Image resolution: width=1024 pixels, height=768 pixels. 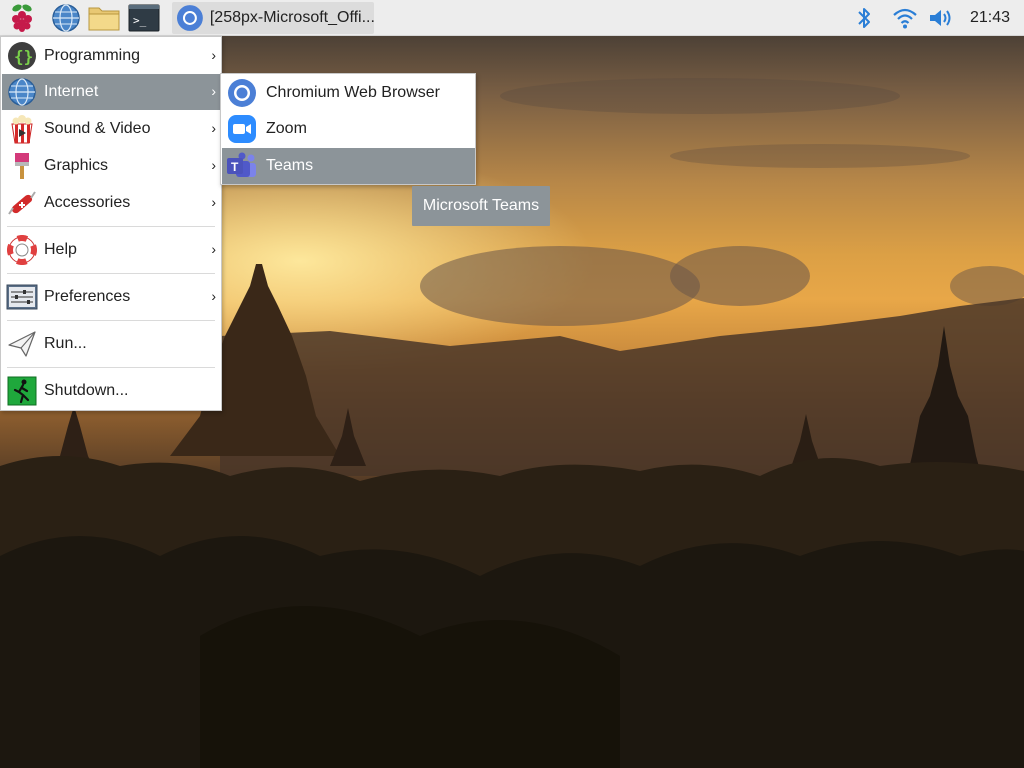 I want to click on submenu-item-chromium: Chromium Web Browser, so click(x=348, y=93).